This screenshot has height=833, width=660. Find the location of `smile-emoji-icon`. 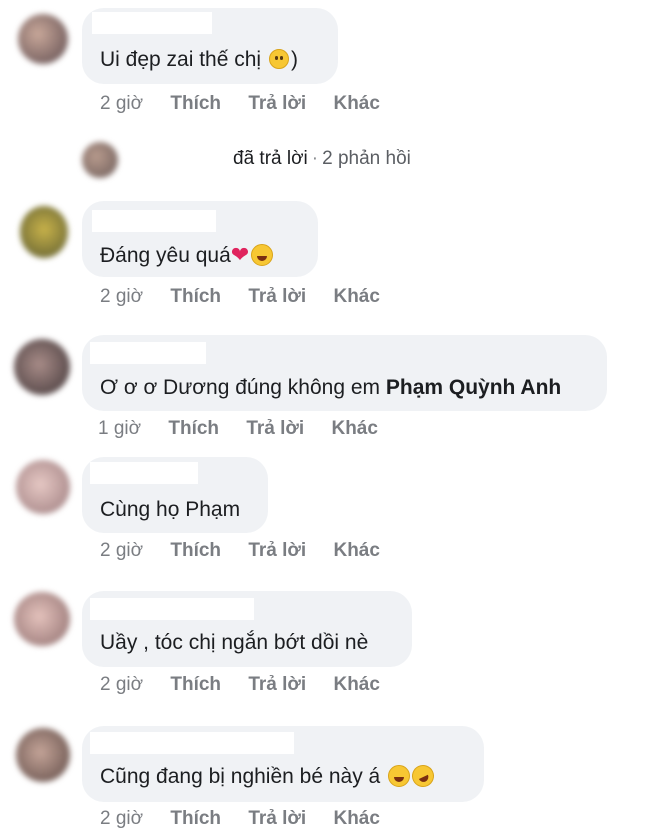

smile-emoji-icon is located at coordinates (278, 59).